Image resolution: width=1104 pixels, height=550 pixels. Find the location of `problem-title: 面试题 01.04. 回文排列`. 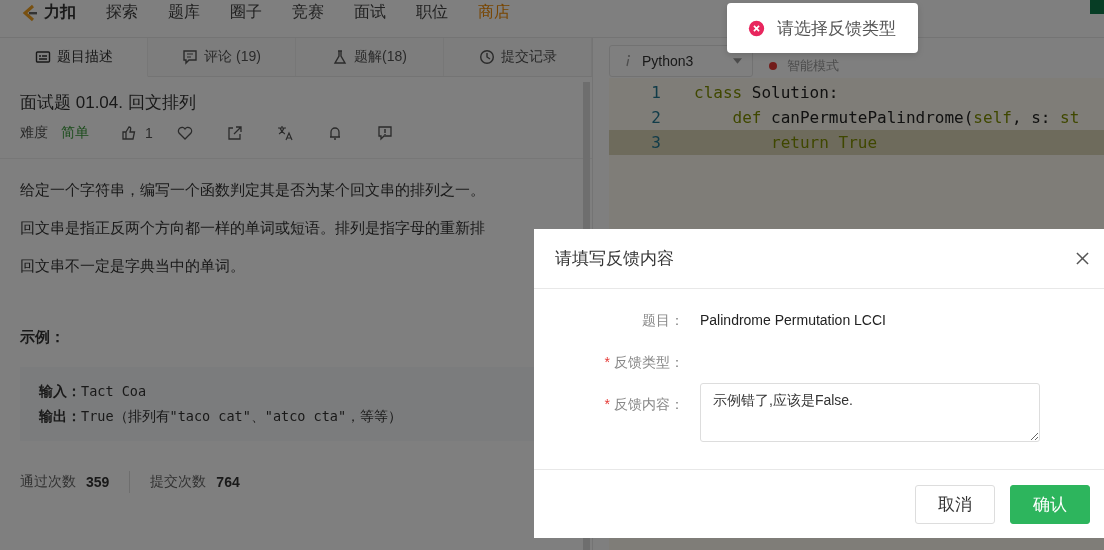

problem-title: 面试题 01.04. 回文排列 is located at coordinates (108, 103).